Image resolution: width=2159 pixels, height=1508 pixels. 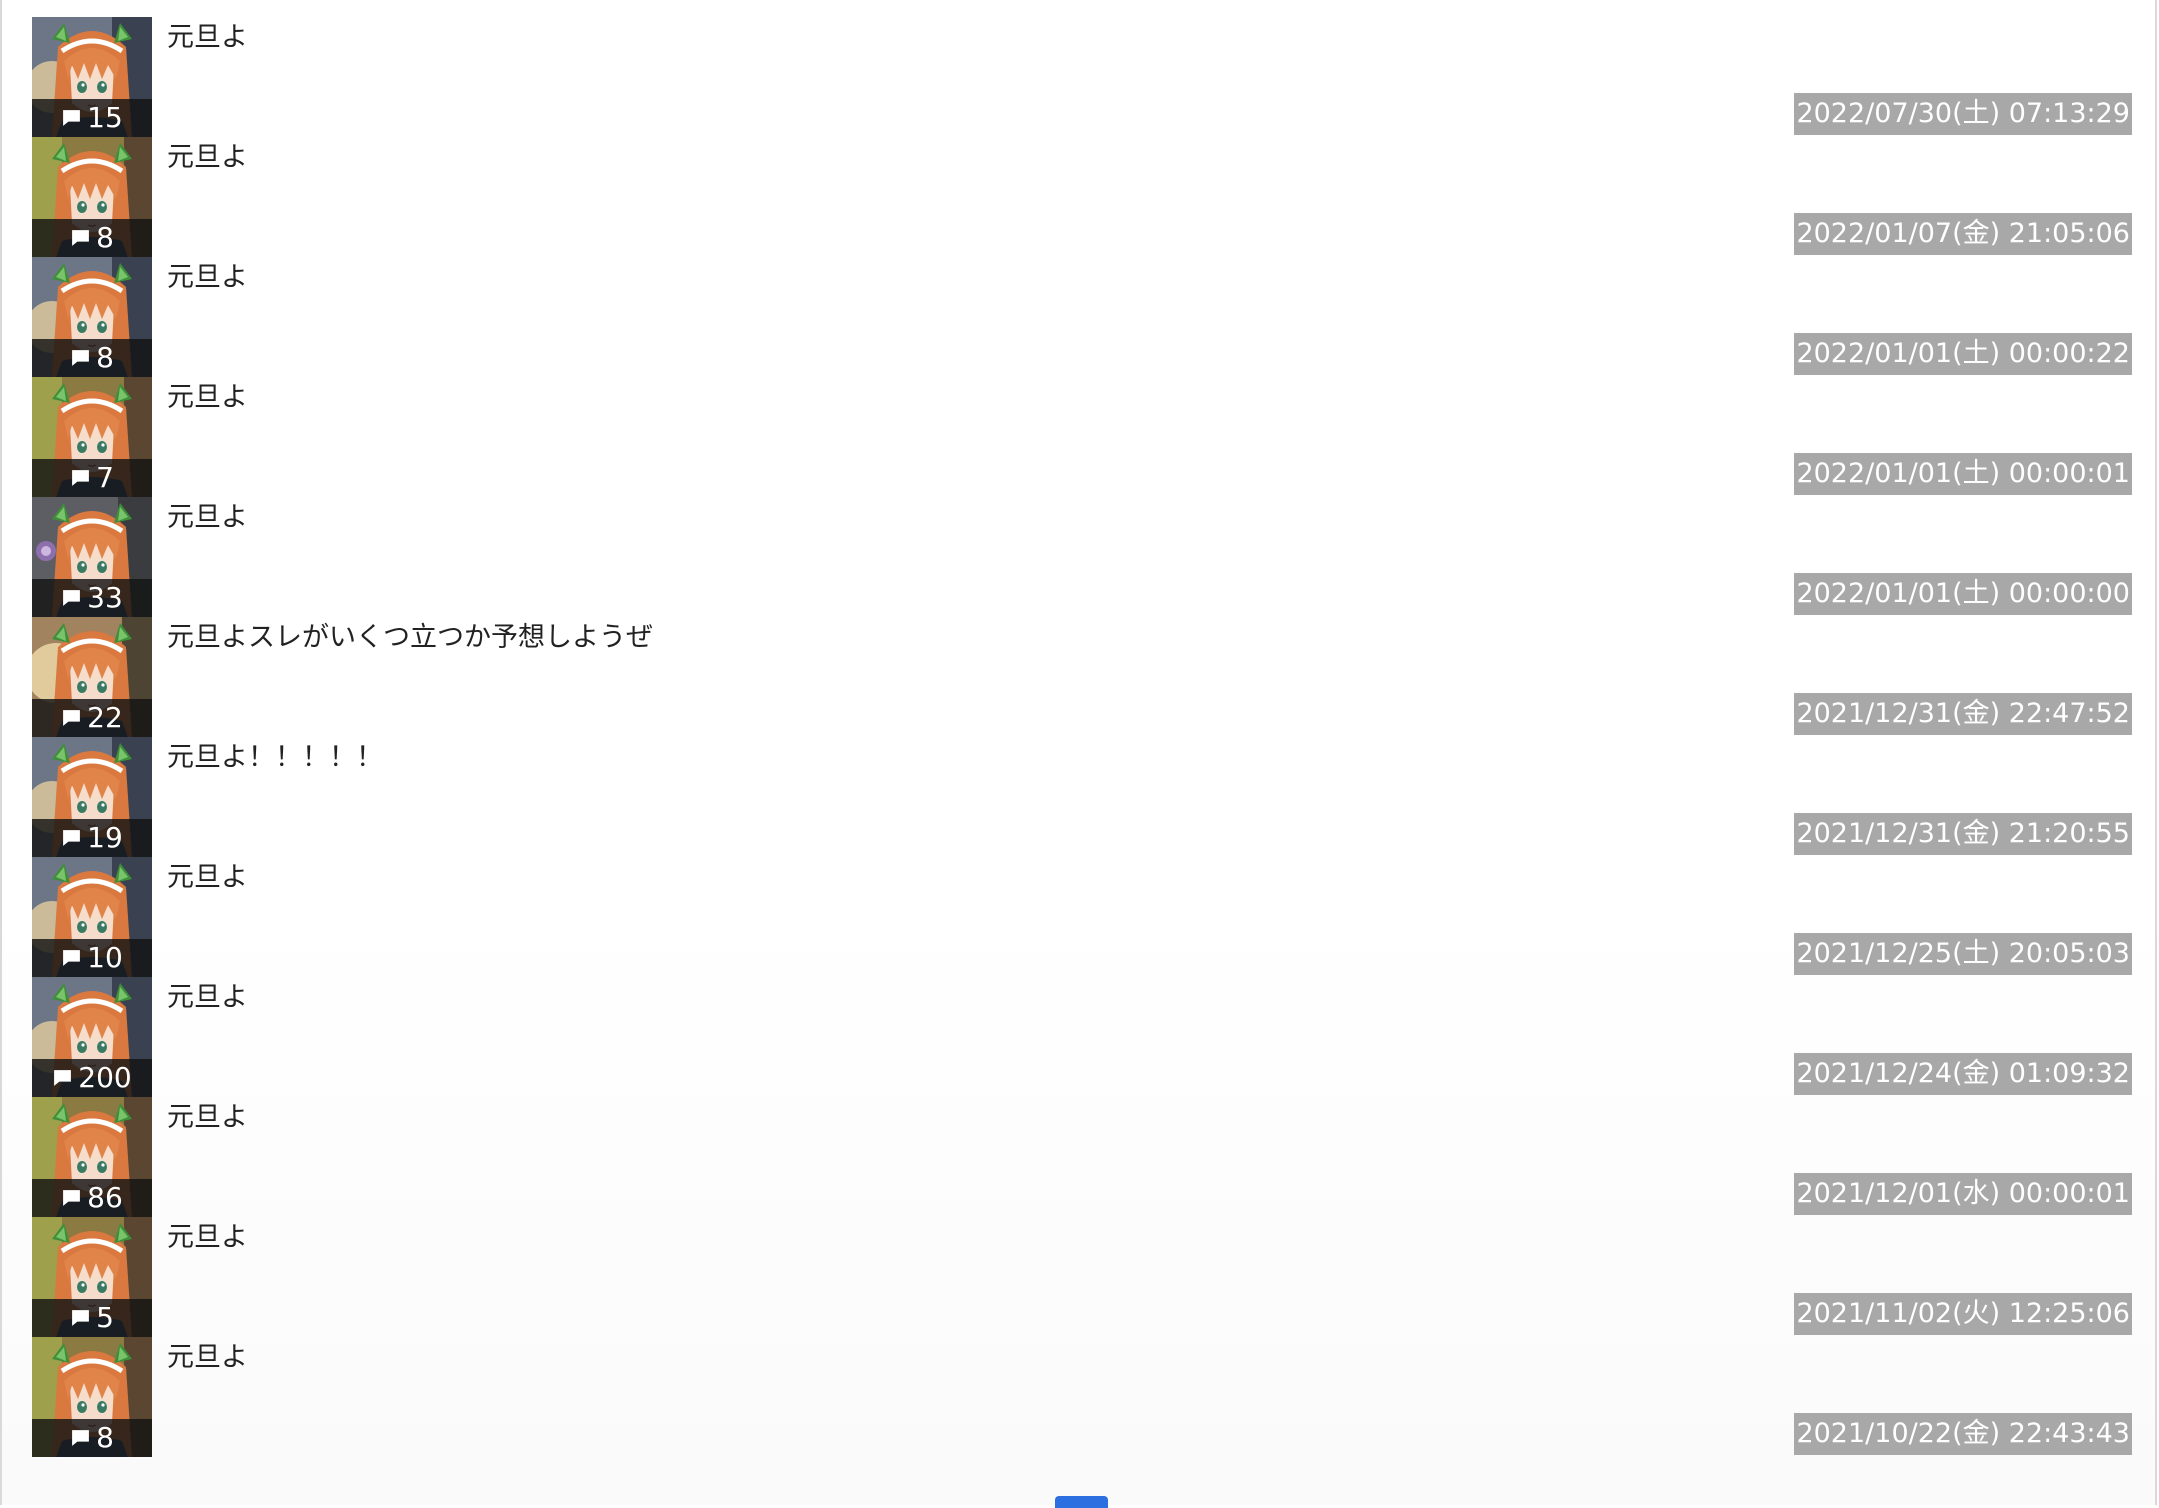 What do you see at coordinates (1082, 317) in the screenshot?
I see `thread-row: 8 元旦よ 2022/01/01(土) 00:00:22` at bounding box center [1082, 317].